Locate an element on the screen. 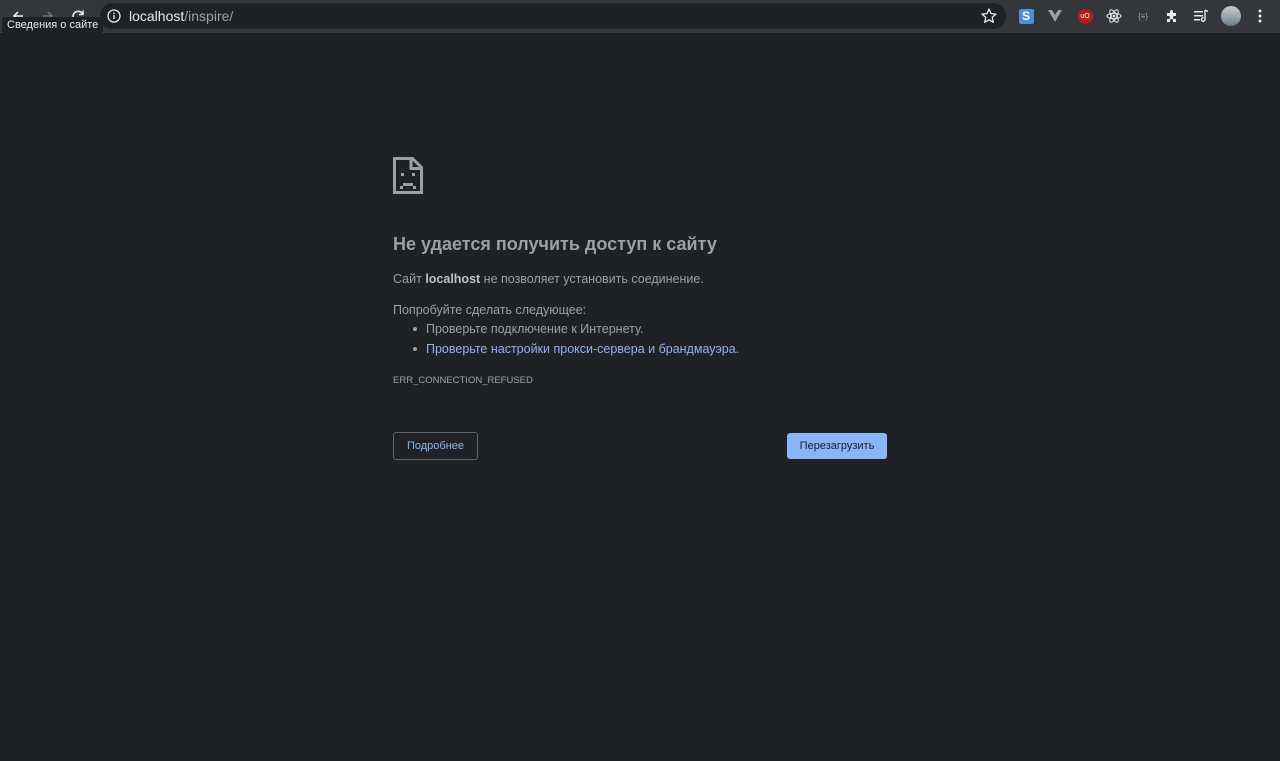 The height and width of the screenshot is (761, 1280). avatar-image is located at coordinates (1231, 16).